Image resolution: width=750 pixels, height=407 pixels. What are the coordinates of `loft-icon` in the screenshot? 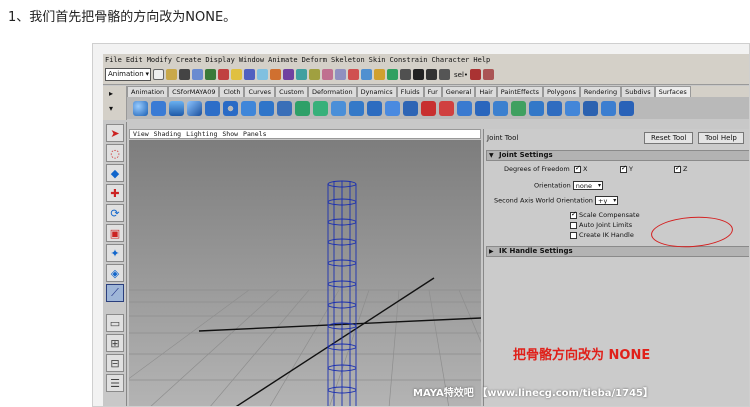 It's located at (266, 108).